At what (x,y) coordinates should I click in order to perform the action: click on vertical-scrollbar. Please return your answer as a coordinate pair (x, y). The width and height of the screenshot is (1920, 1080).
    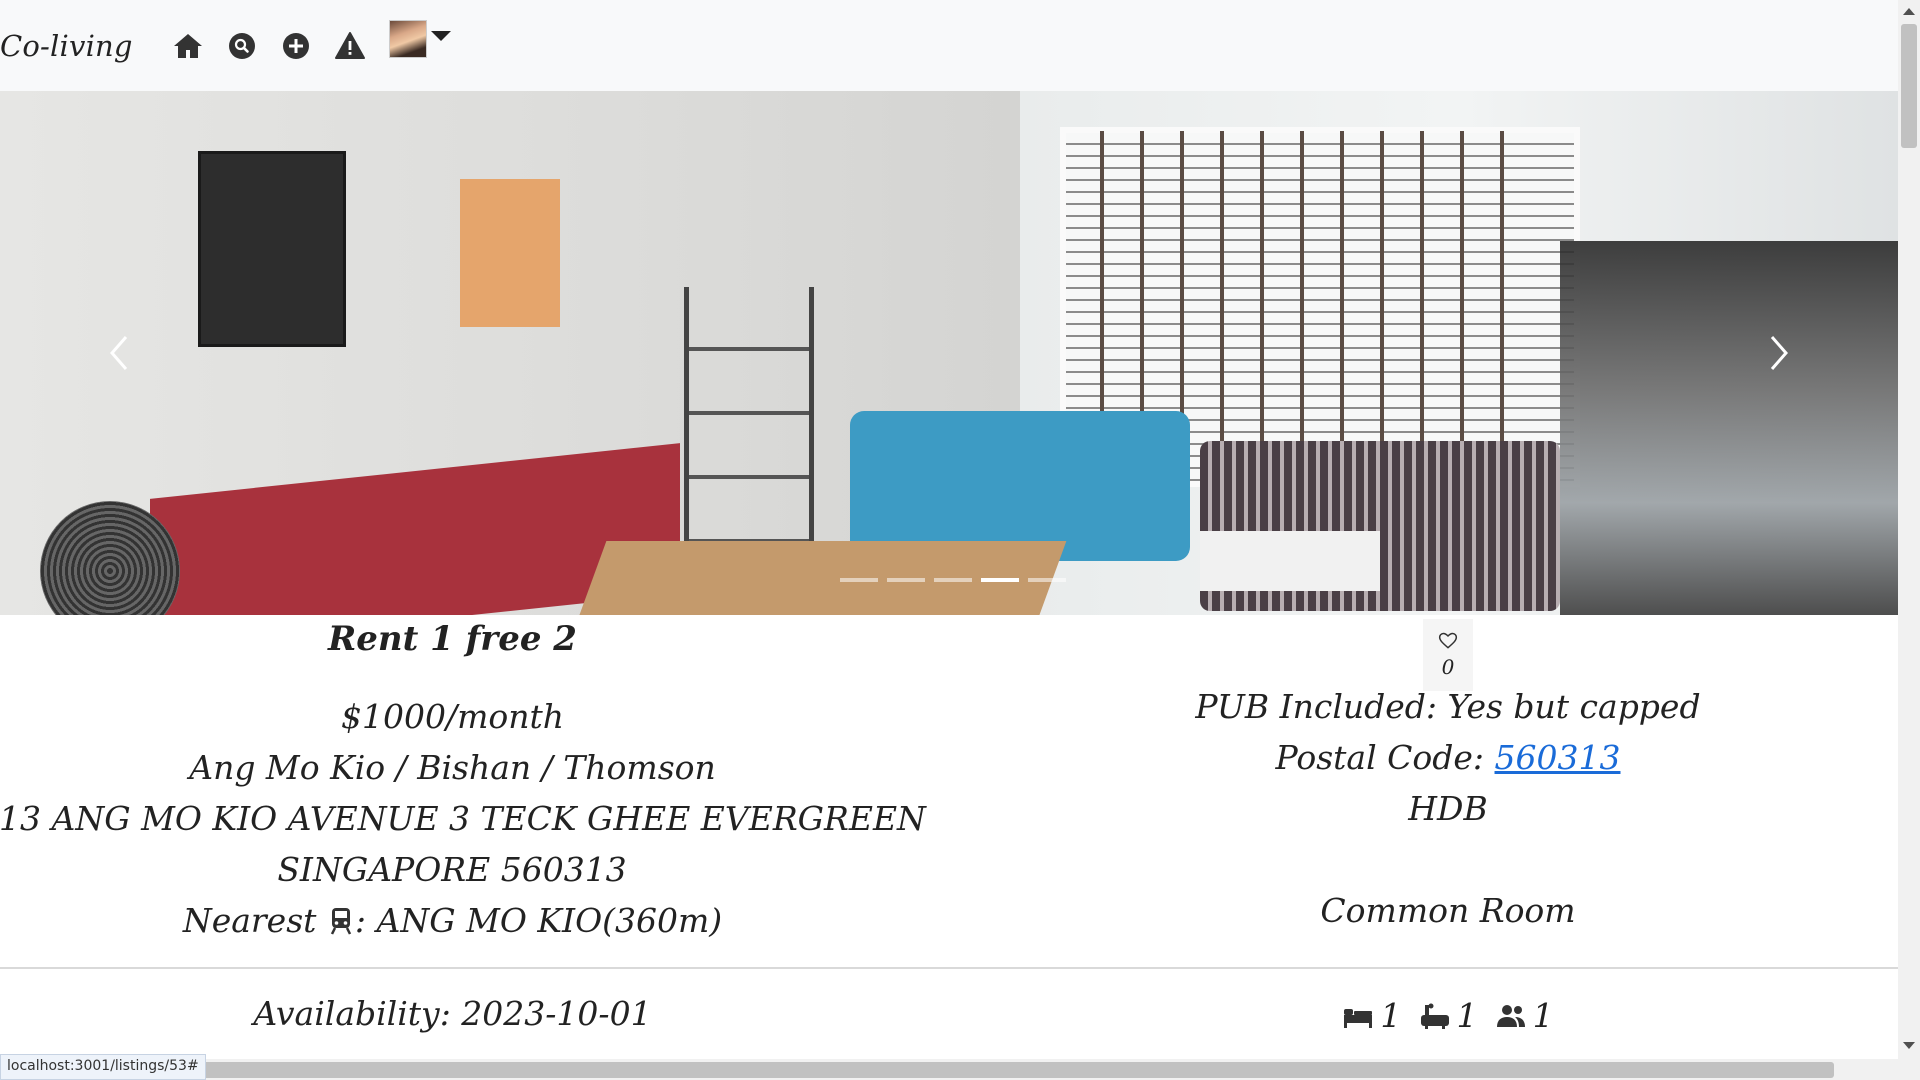
    Looking at the image, I should click on (1909, 540).